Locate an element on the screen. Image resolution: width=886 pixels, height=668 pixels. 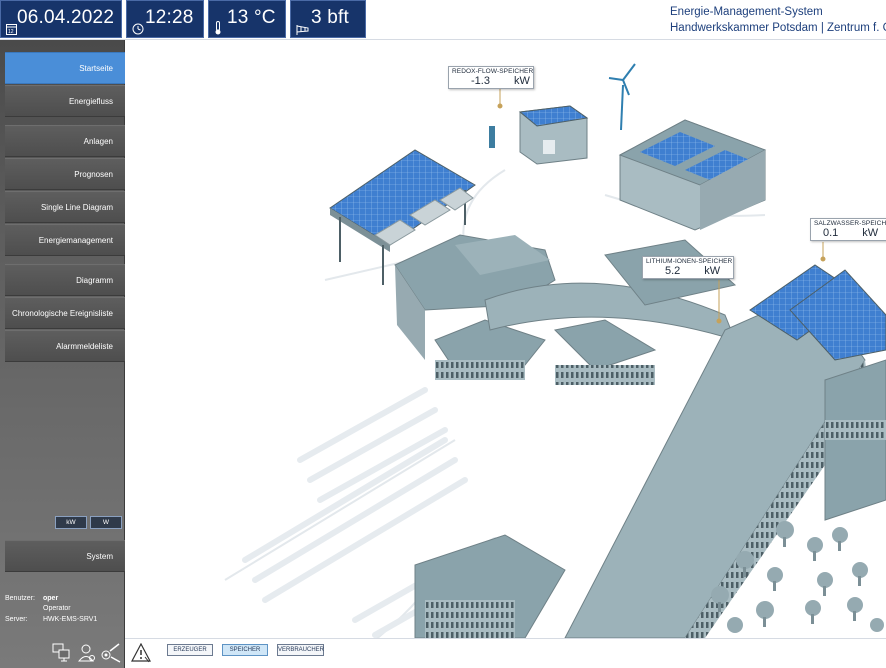
nav-anlagen: Anlagen is located at coordinates (65, 141).